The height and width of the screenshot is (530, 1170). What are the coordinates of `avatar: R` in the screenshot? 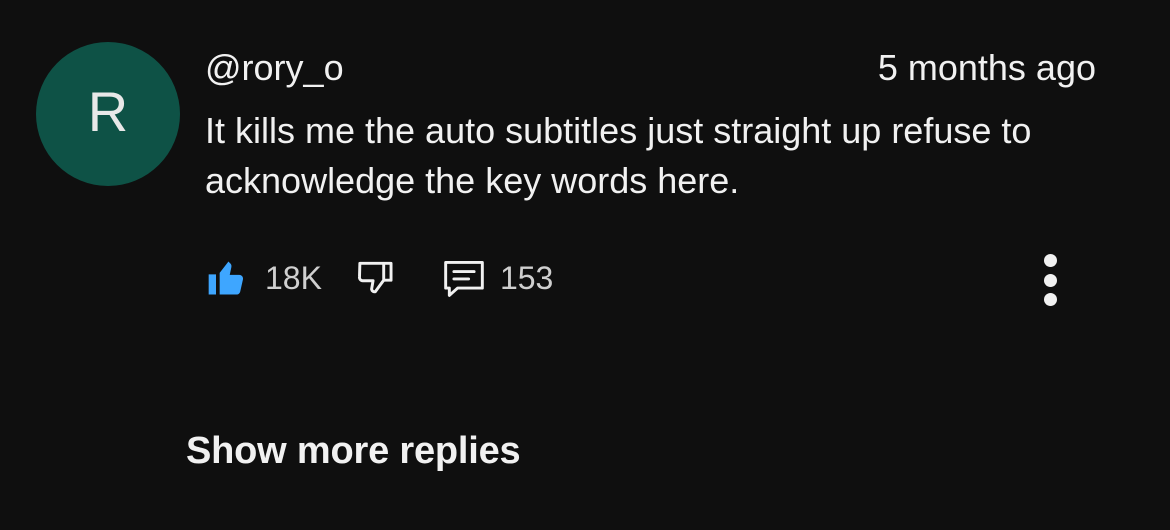 It's located at (108, 114).